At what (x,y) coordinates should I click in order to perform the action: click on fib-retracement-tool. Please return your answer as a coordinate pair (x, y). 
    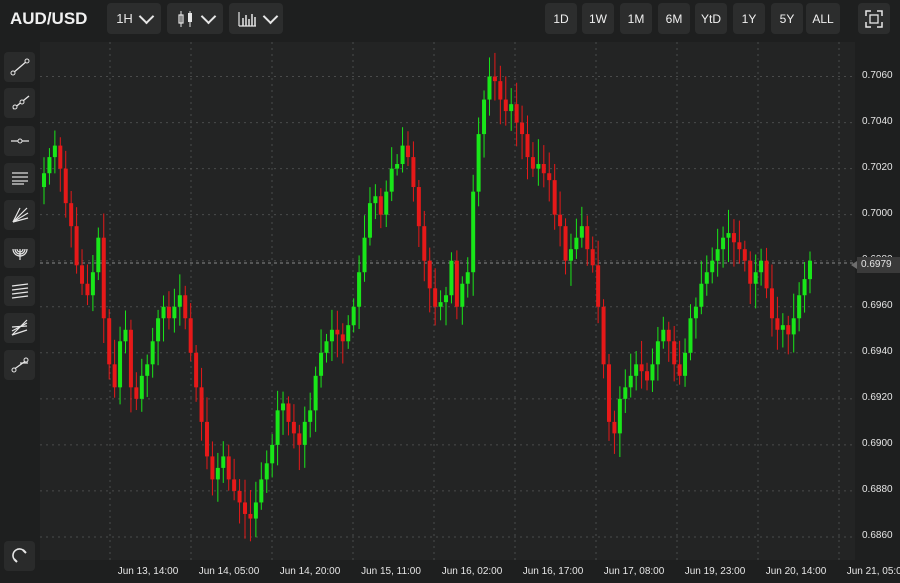
    Looking at the image, I should click on (19, 291).